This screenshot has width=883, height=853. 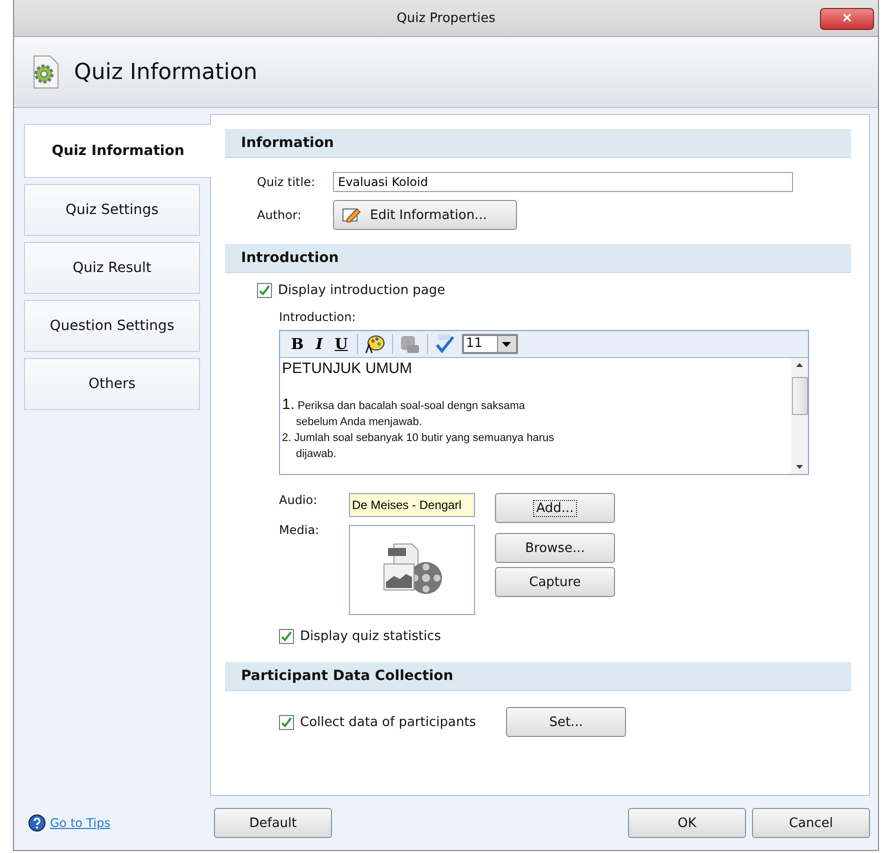 I want to click on image-icon, so click(x=409, y=344).